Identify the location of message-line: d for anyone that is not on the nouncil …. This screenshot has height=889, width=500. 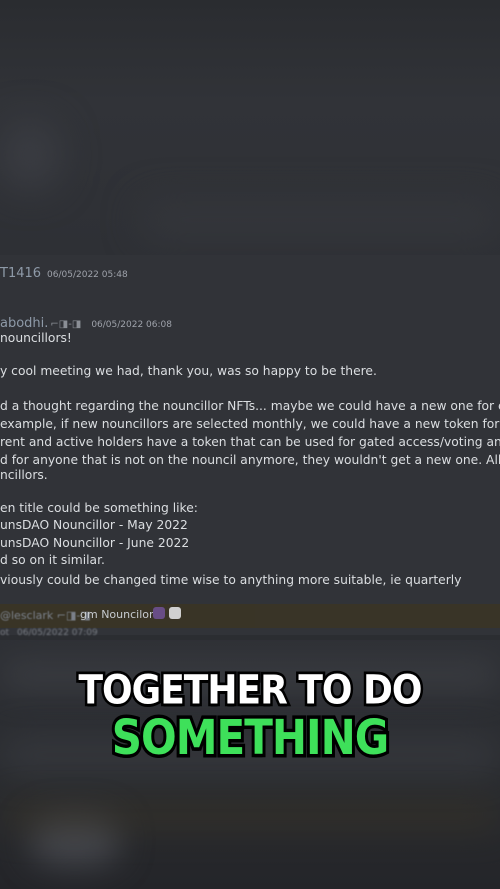
(250, 460).